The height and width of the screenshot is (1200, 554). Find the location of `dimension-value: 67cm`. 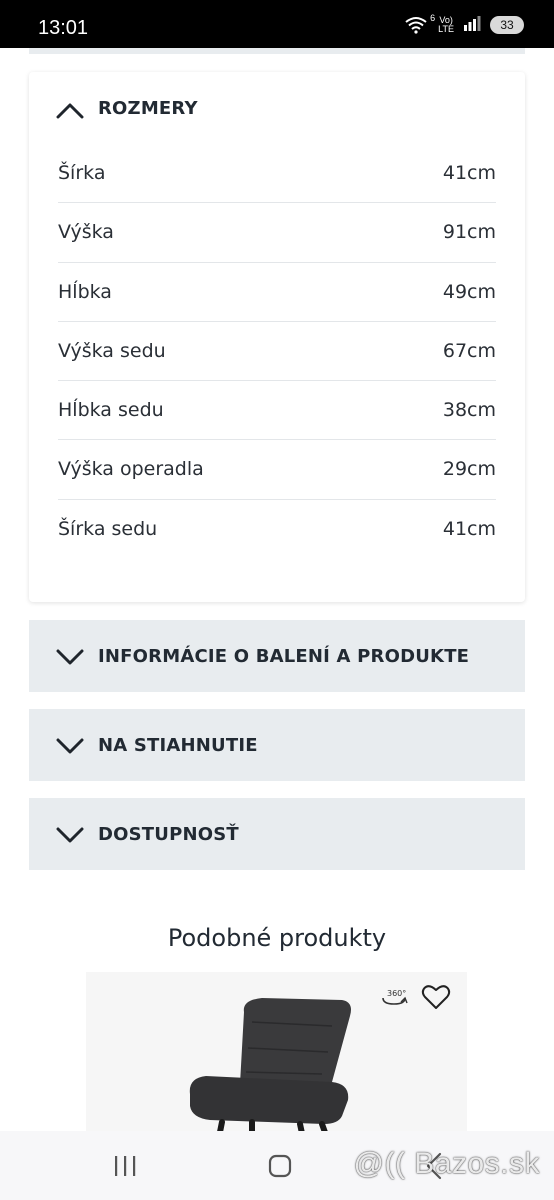

dimension-value: 67cm is located at coordinates (469, 350).